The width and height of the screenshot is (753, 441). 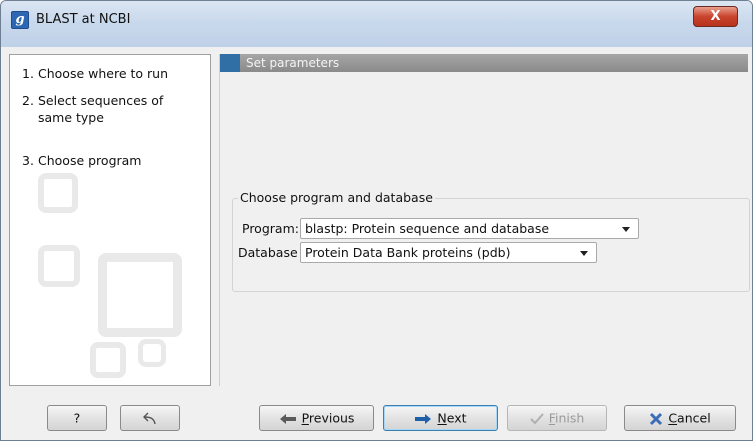 What do you see at coordinates (656, 418) in the screenshot?
I see `x-icon` at bounding box center [656, 418].